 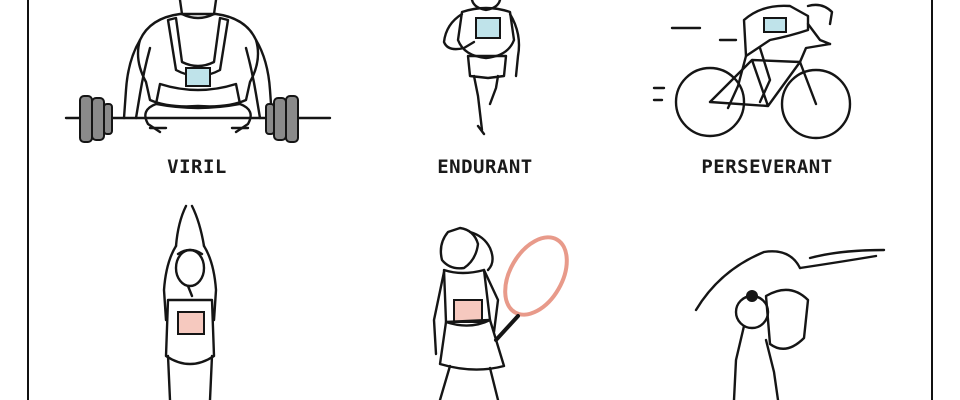 I want to click on gymnast-figure, so click(x=790, y=324).